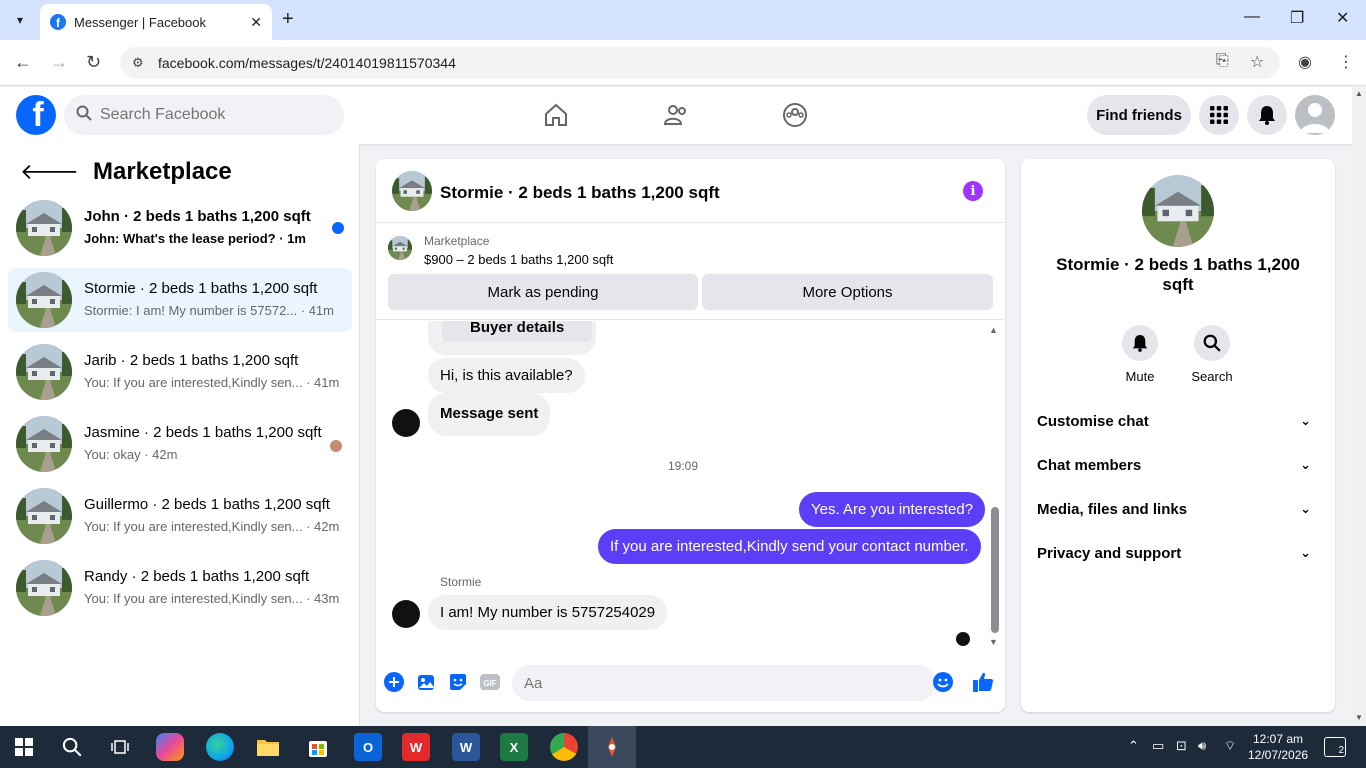  Describe the element at coordinates (1346, 62) in the screenshot. I see `browser-menu-icon: ⋮` at that location.